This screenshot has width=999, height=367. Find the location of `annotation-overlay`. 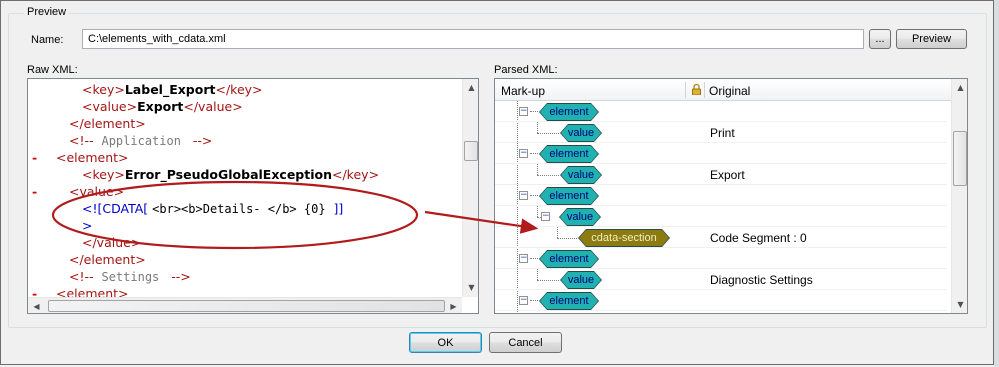

annotation-overlay is located at coordinates (295, 215).